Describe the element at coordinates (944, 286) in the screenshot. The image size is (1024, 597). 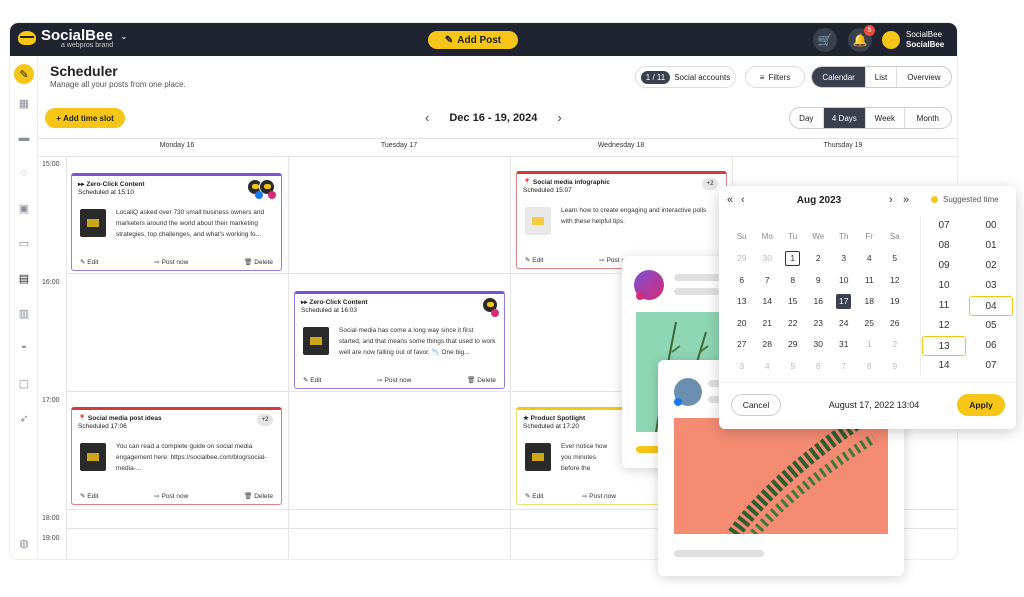
I see `hour-option: 10` at that location.